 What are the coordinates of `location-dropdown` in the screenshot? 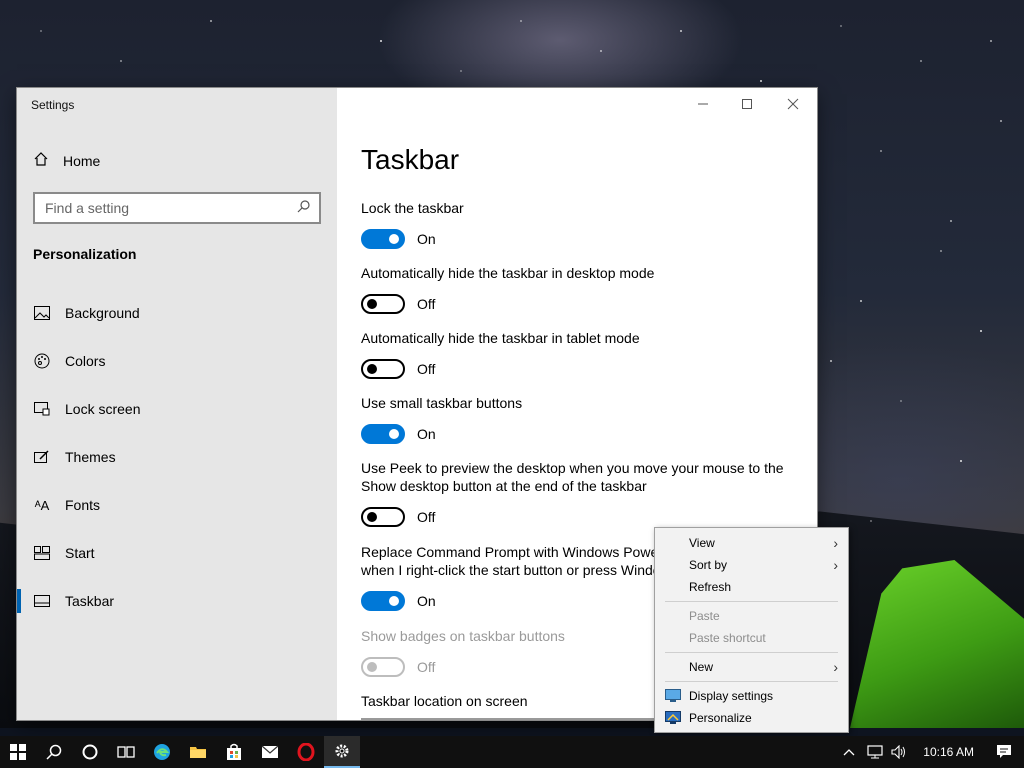 It's located at (511, 719).